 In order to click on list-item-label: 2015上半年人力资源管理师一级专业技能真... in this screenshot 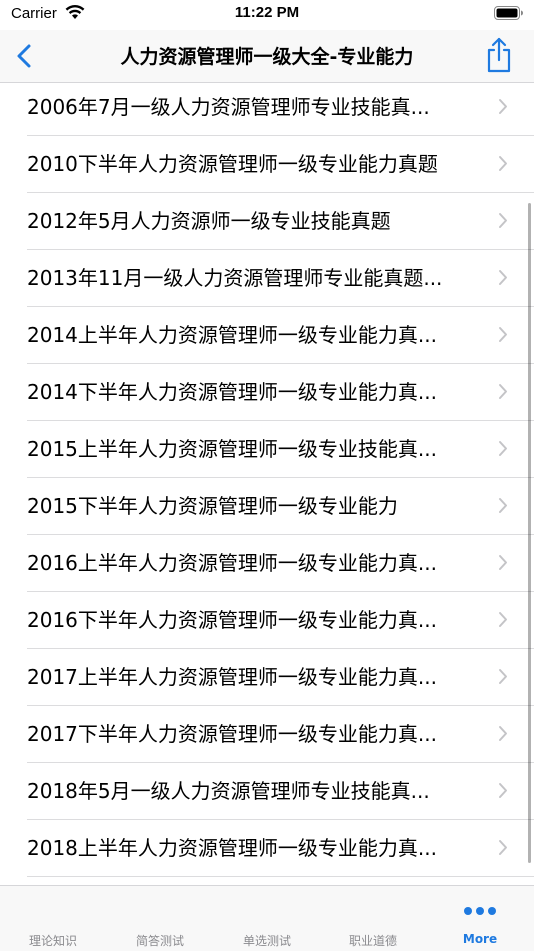, I will do `click(232, 449)`.